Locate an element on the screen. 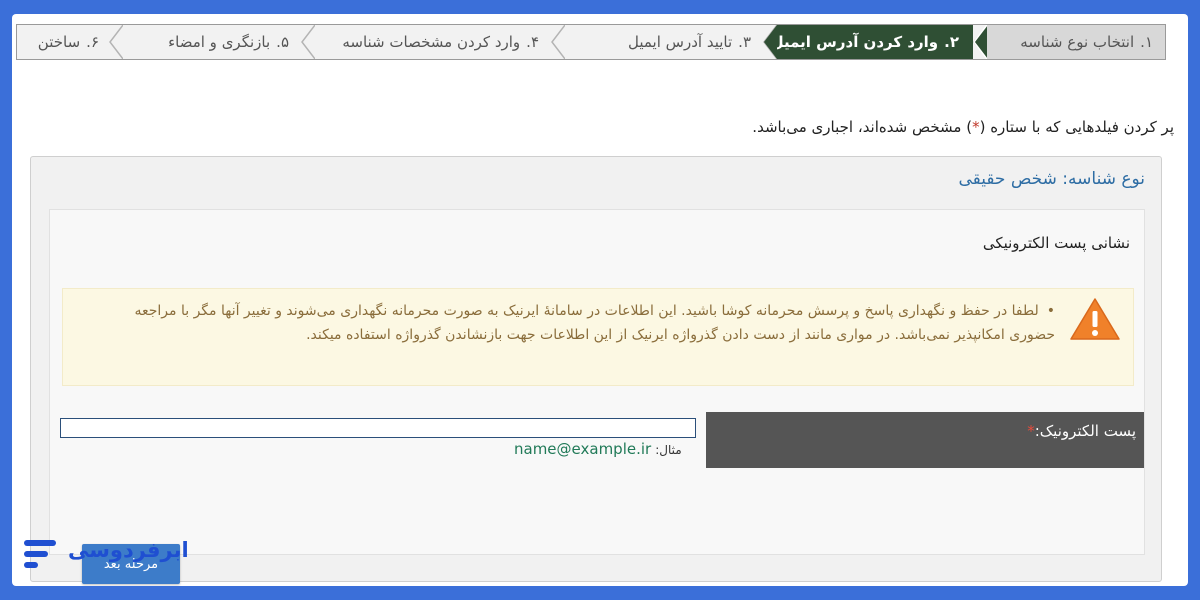  step-4-number: ۴. is located at coordinates (532, 42).